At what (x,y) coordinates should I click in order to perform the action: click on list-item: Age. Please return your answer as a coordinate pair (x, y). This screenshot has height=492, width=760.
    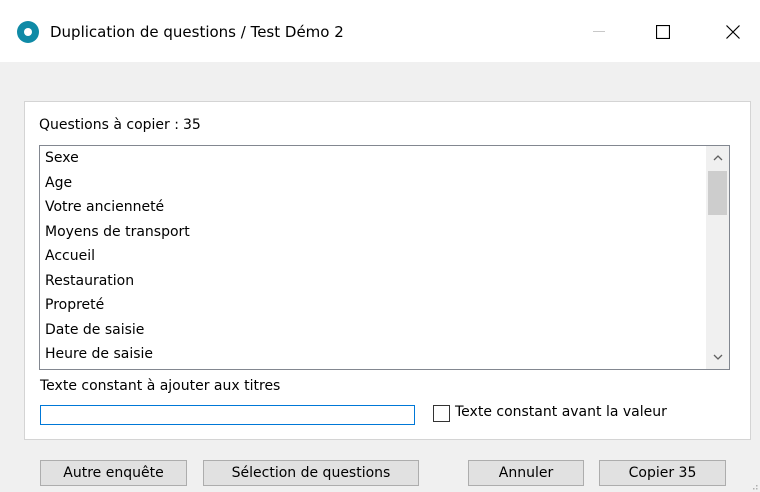
    Looking at the image, I should click on (372, 183).